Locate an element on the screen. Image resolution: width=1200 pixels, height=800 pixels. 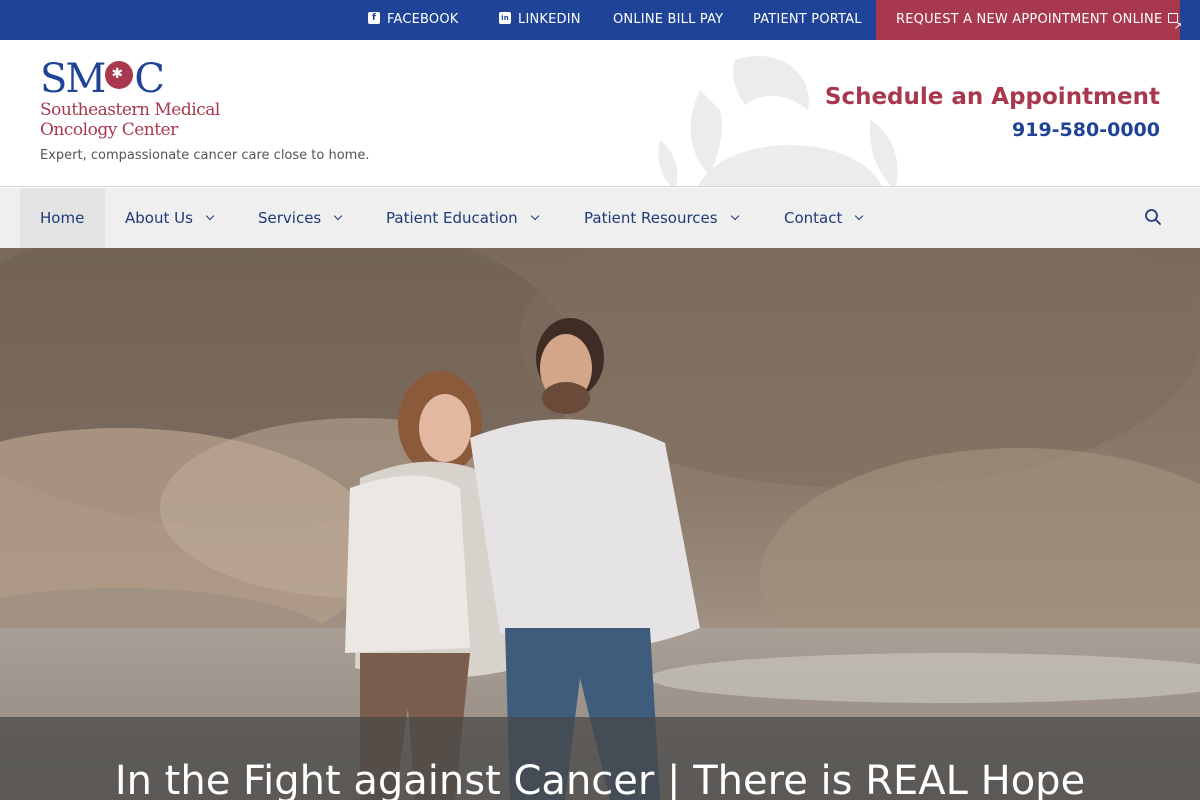
nav-item-about-us: About Us is located at coordinates (170, 218).